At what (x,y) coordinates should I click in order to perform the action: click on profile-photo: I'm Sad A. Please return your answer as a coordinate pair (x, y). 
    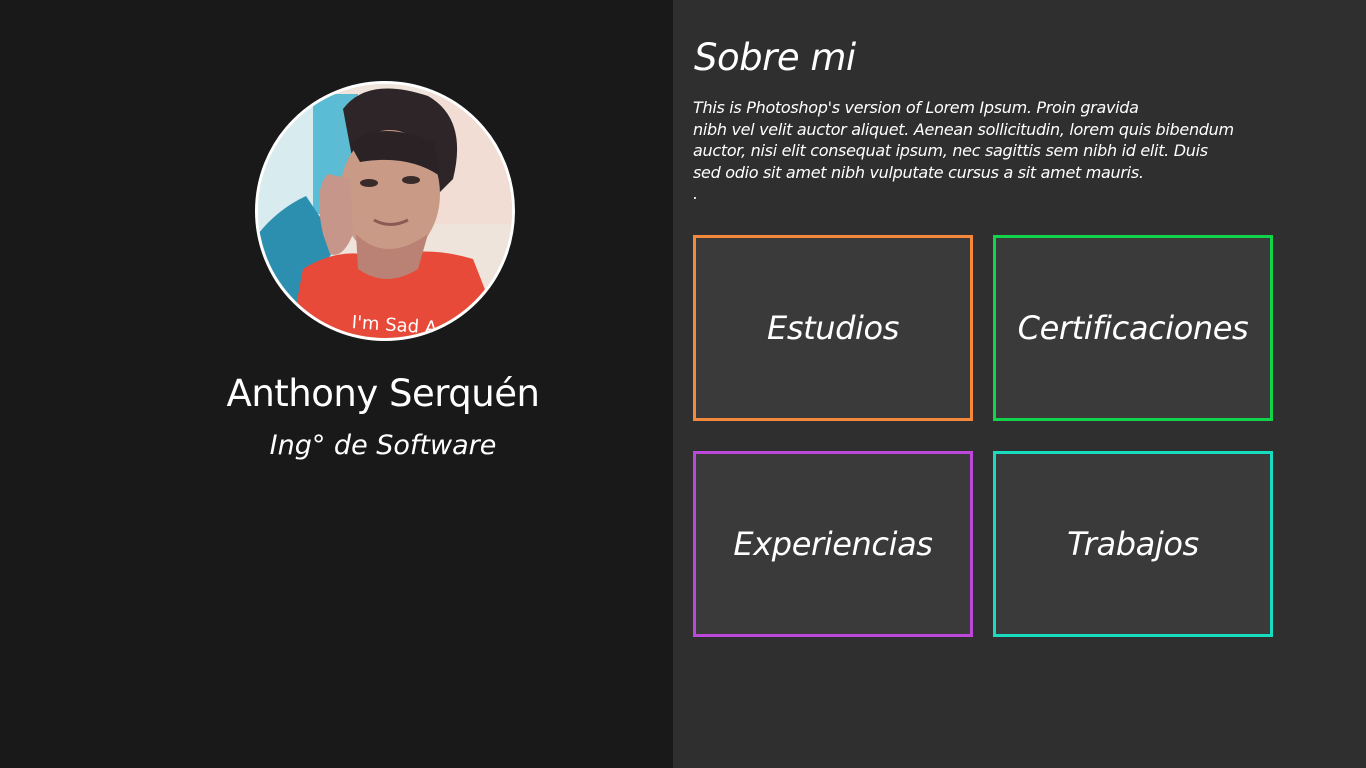
    Looking at the image, I should click on (385, 211).